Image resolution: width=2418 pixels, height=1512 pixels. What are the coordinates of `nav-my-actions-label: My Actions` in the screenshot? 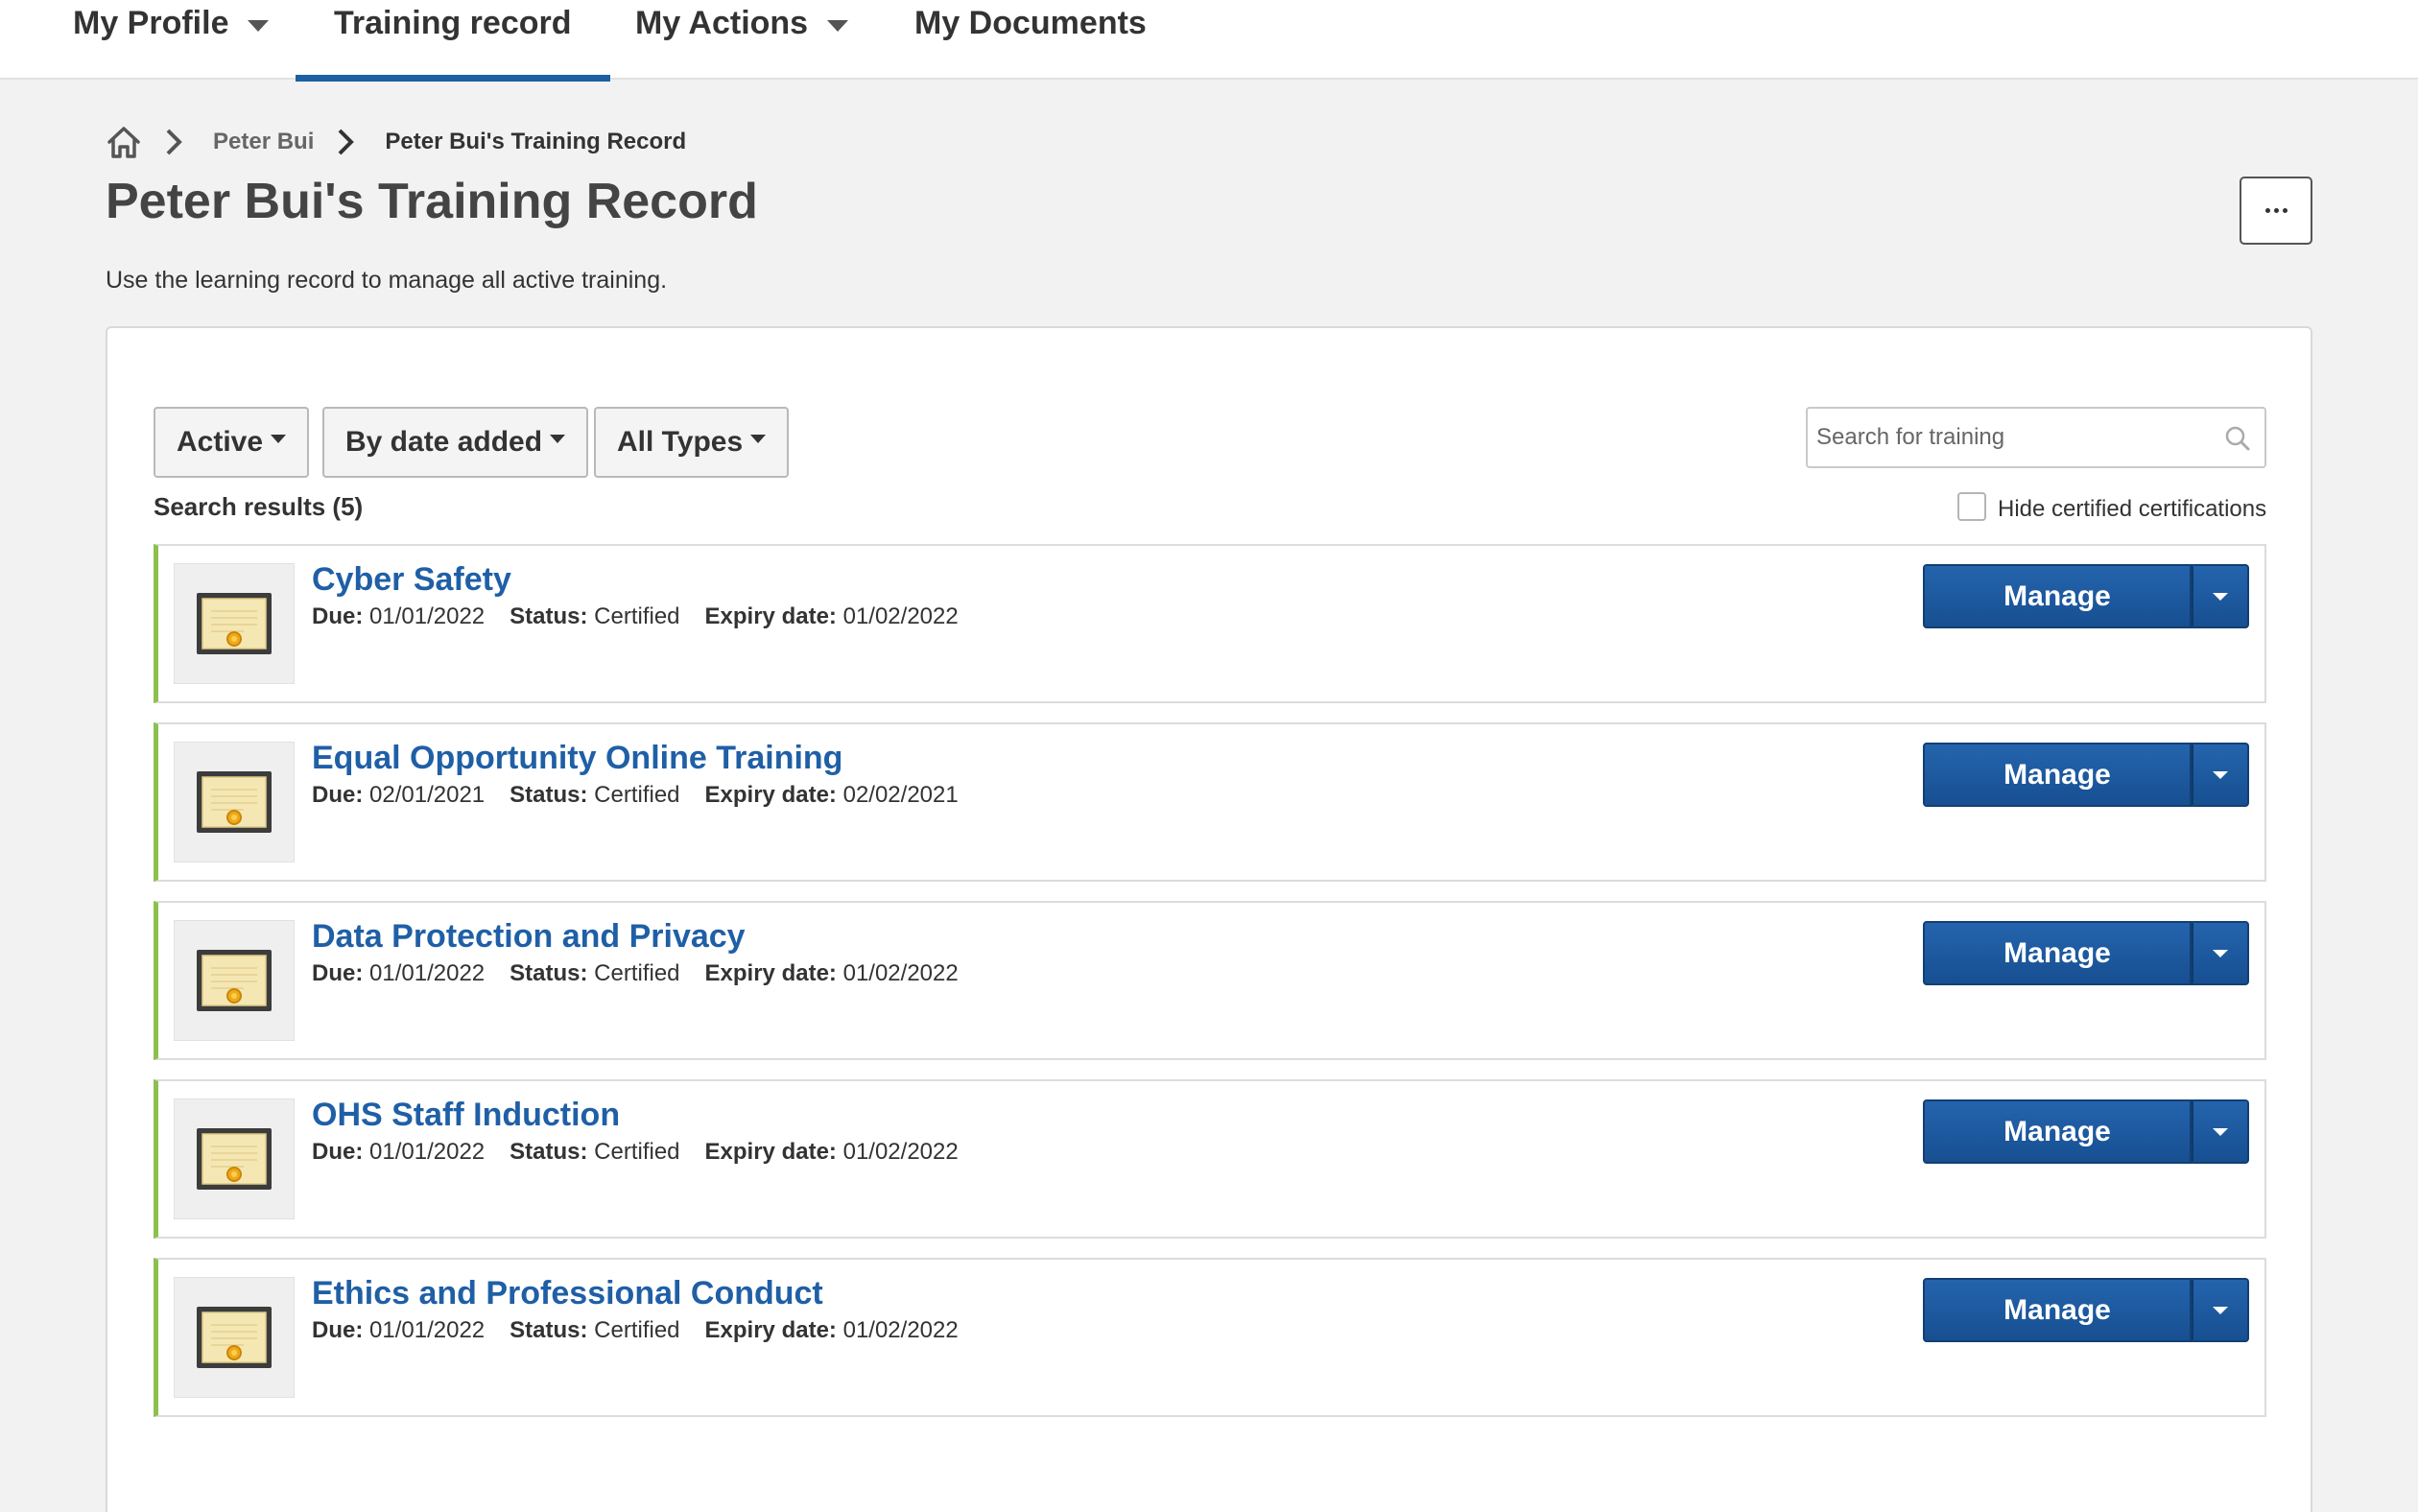 It's located at (722, 23).